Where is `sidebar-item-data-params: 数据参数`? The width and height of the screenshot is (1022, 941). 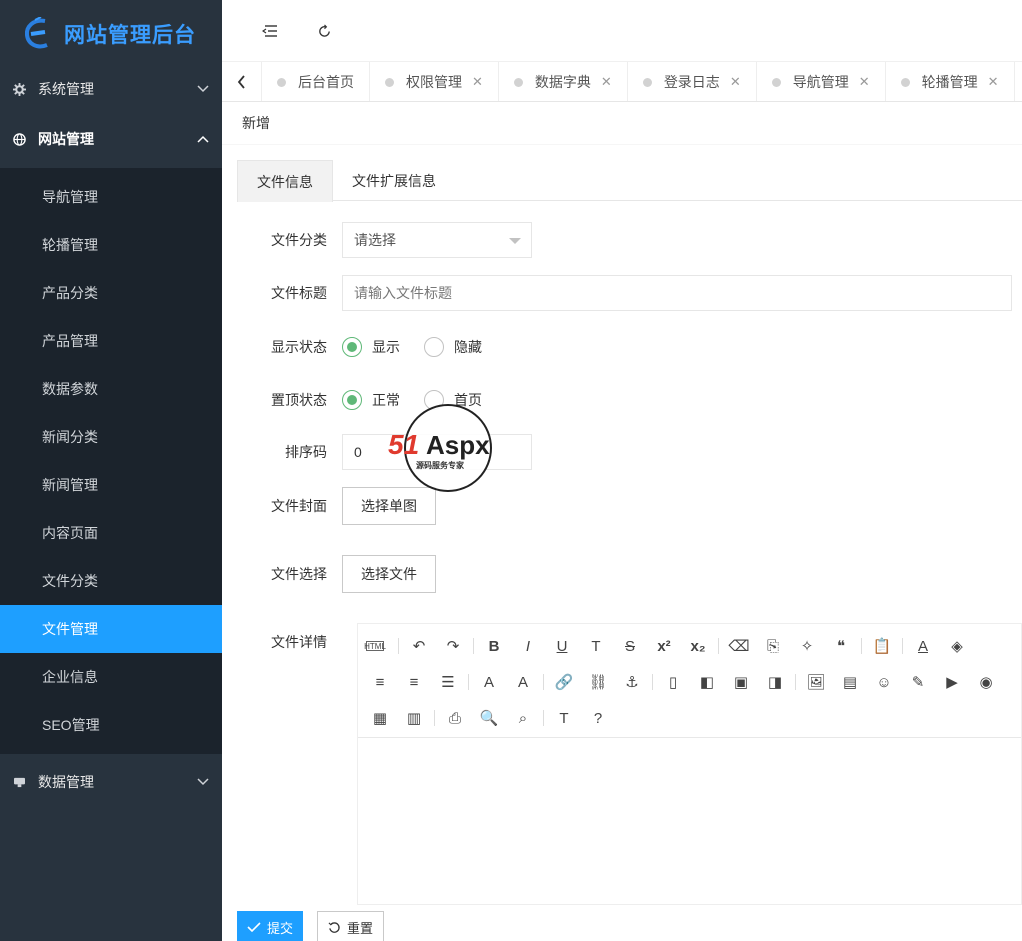
sidebar-item-data-params: 数据参数 is located at coordinates (111, 389).